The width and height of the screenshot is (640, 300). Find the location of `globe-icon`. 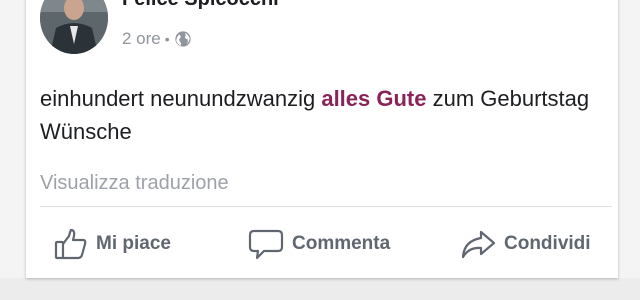

globe-icon is located at coordinates (183, 39).